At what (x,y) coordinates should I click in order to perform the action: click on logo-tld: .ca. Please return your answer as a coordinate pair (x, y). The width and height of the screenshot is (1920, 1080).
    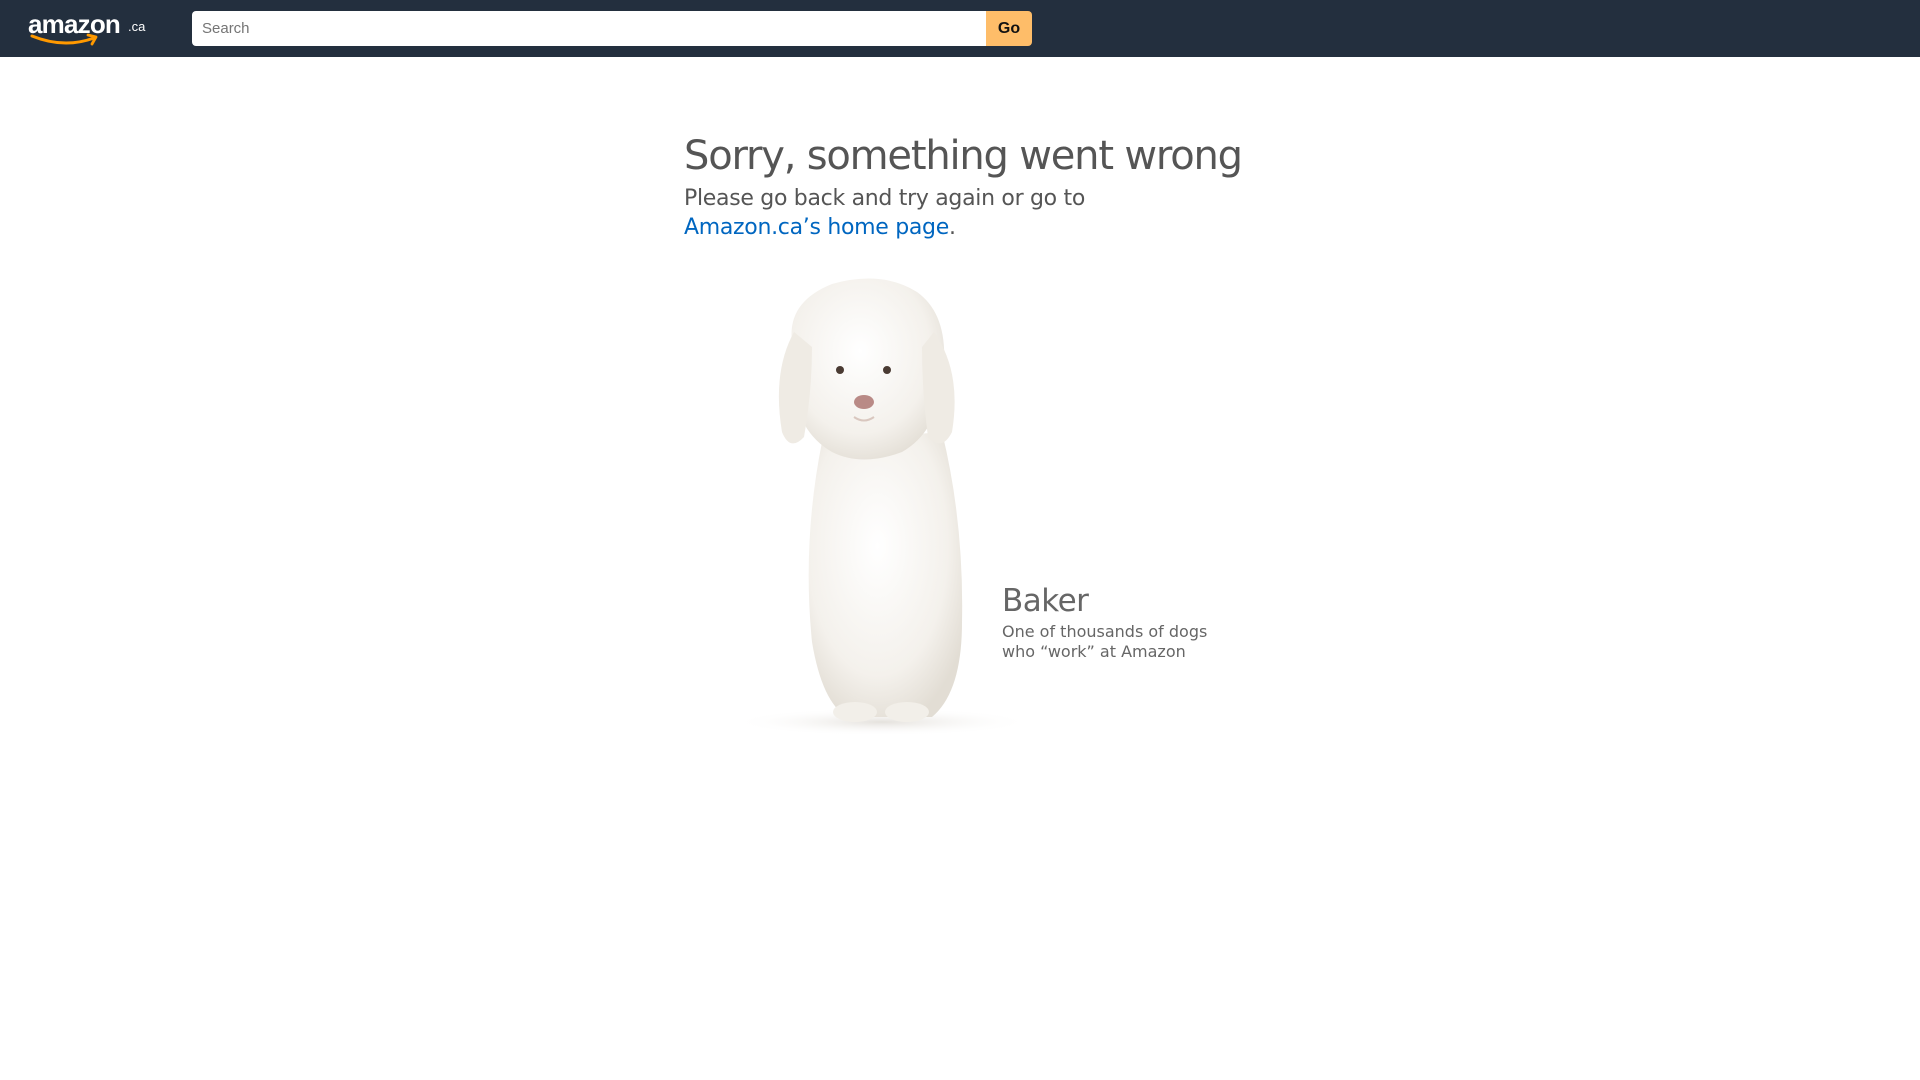
    Looking at the image, I should click on (137, 26).